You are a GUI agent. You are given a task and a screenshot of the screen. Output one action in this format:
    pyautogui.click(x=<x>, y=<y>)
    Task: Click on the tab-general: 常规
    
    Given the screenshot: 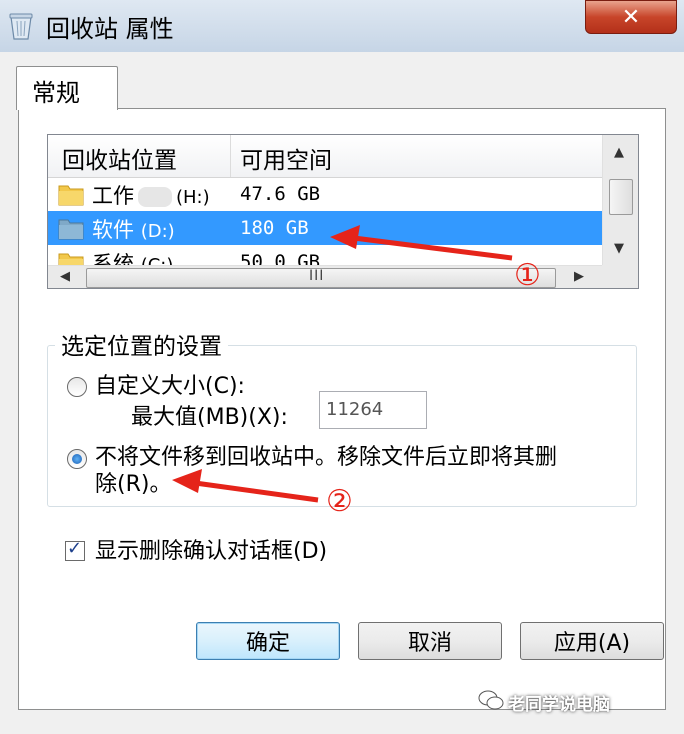 What is the action you would take?
    pyautogui.click(x=67, y=88)
    